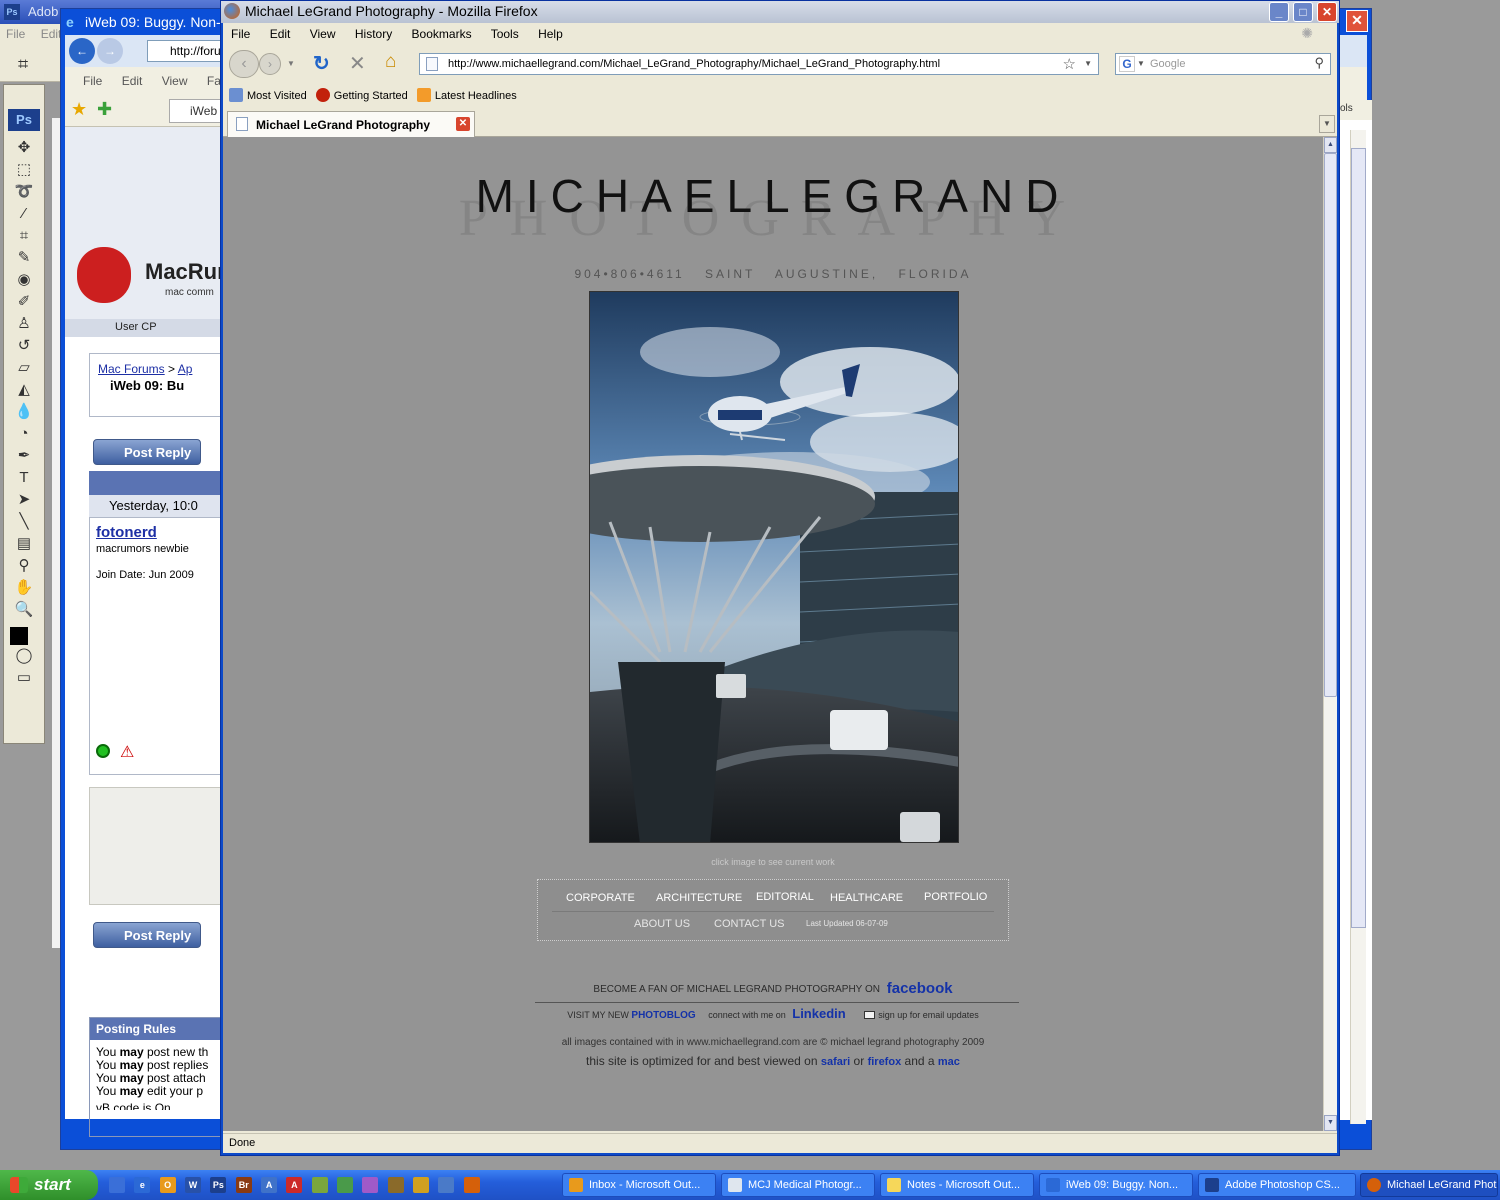 This screenshot has height=1200, width=1500. What do you see at coordinates (291, 63) in the screenshot?
I see `history-dropdown-icon: ▼` at bounding box center [291, 63].